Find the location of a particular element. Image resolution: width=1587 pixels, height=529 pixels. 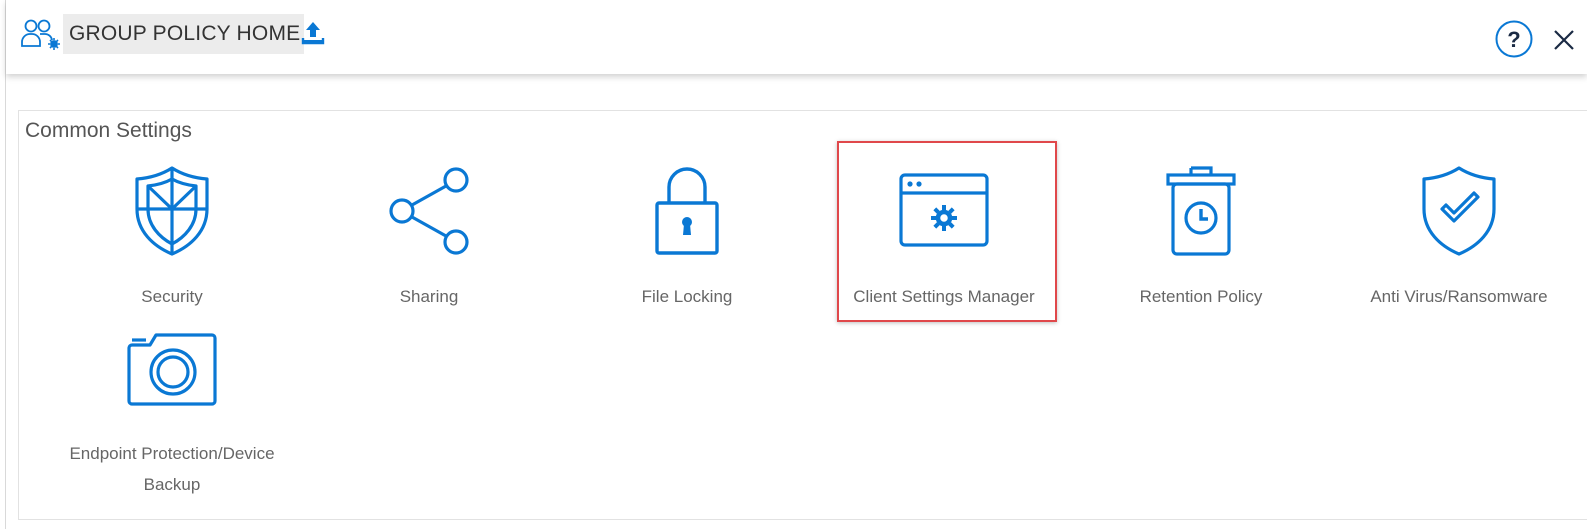

tile-client-settings-manager: Client Settings Manager is located at coordinates (944, 240).